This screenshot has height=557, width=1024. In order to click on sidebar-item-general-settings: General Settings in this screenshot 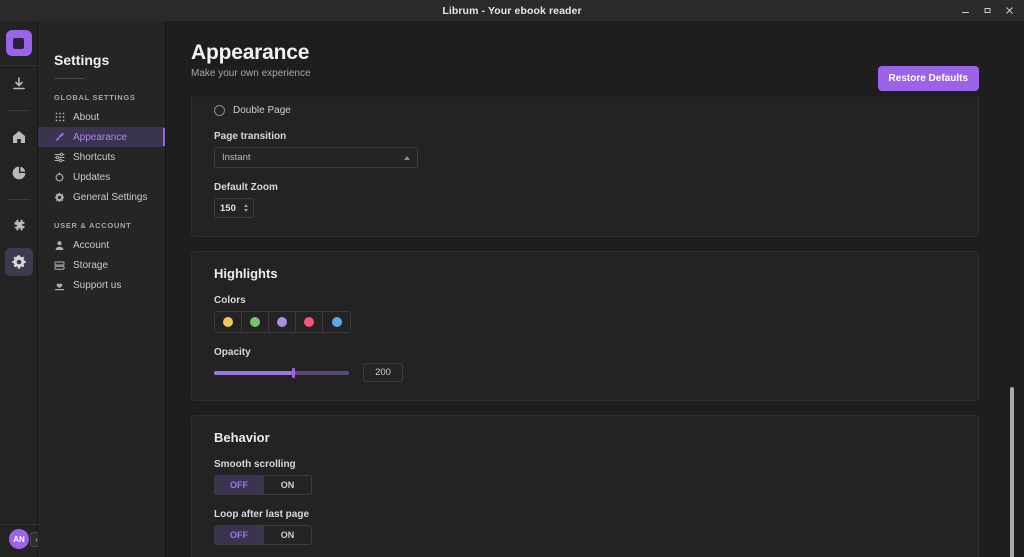, I will do `click(101, 197)`.